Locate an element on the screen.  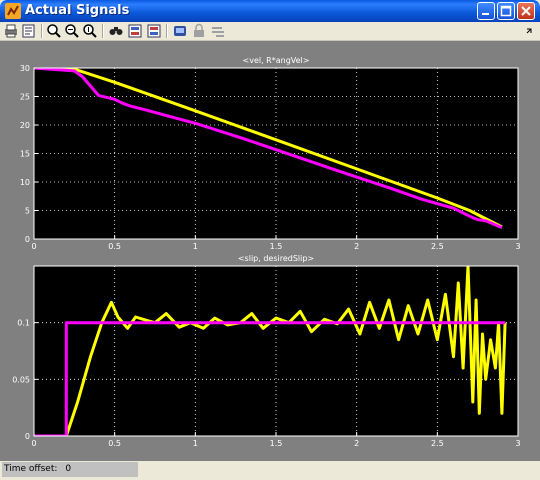
time-offset-label: Time offset: is located at coordinates (31, 469).